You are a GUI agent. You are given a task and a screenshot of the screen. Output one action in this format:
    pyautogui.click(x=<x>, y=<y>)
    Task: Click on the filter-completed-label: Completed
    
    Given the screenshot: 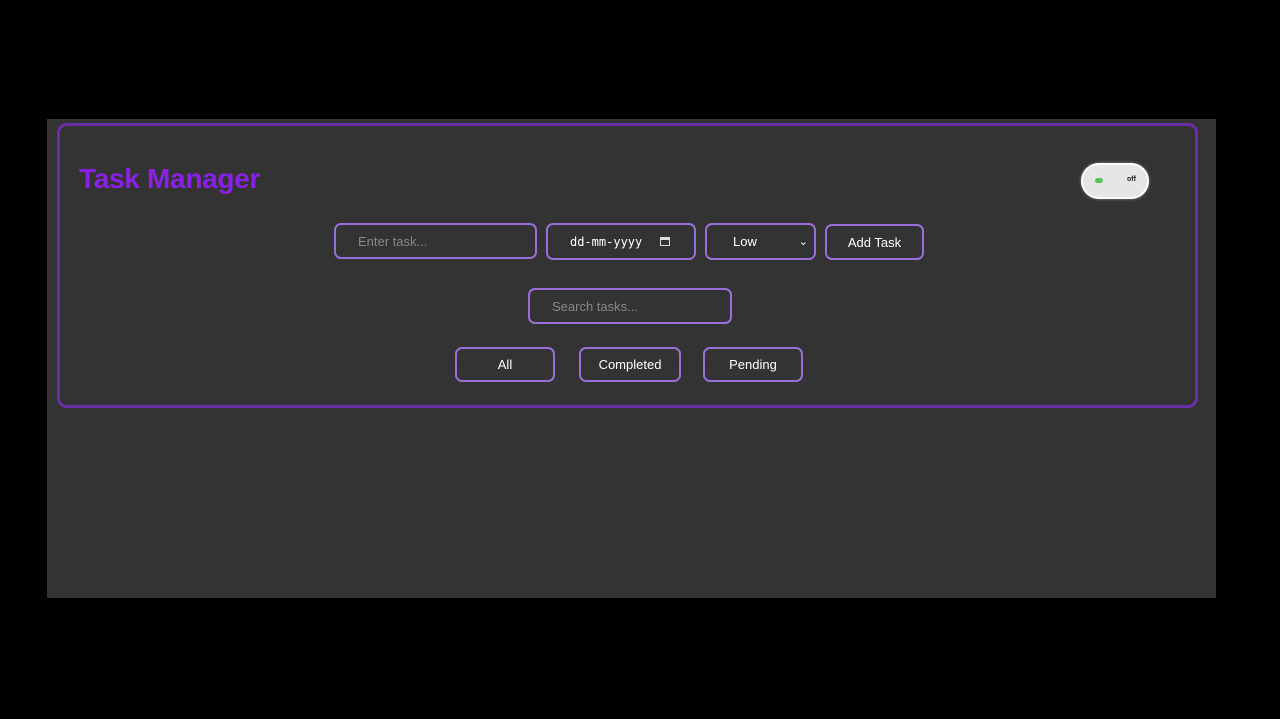 What is the action you would take?
    pyautogui.click(x=630, y=364)
    